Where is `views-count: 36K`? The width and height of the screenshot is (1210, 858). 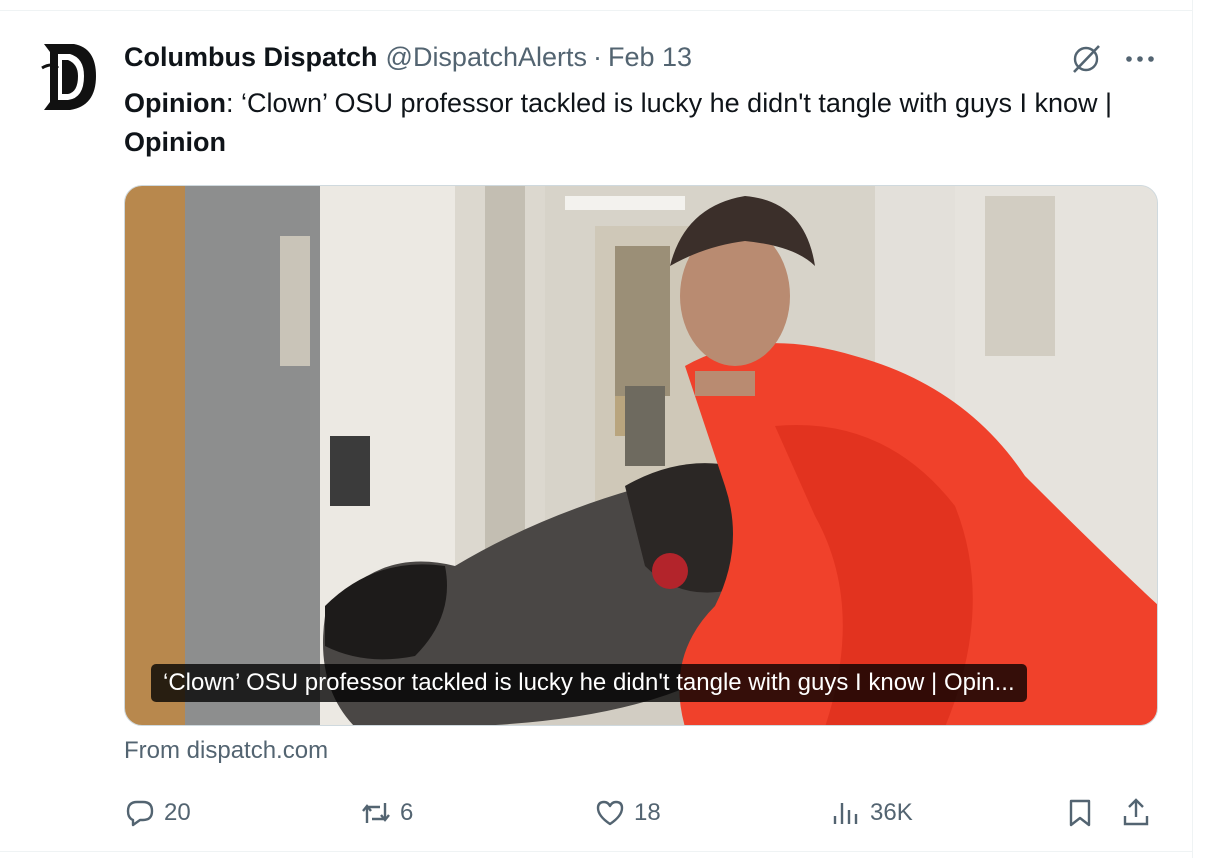 views-count: 36K is located at coordinates (891, 812).